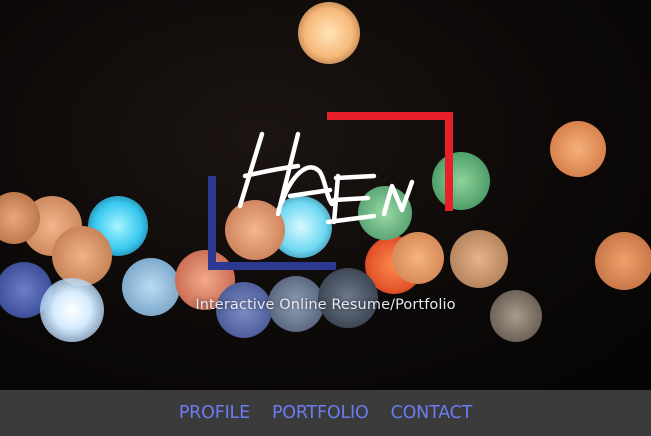 The height and width of the screenshot is (436, 651). I want to click on logo-signature, so click(326, 178).